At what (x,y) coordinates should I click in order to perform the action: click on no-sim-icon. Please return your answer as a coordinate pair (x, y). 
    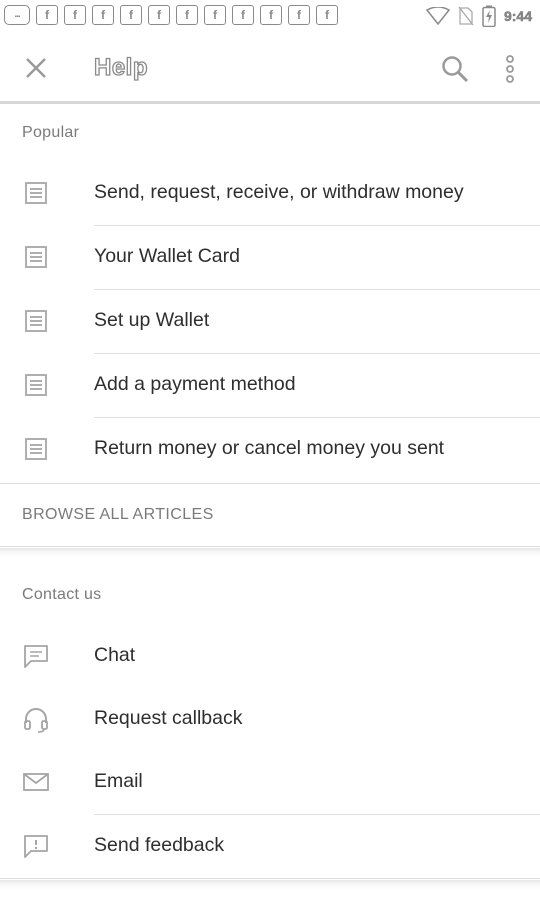
    Looking at the image, I should click on (466, 16).